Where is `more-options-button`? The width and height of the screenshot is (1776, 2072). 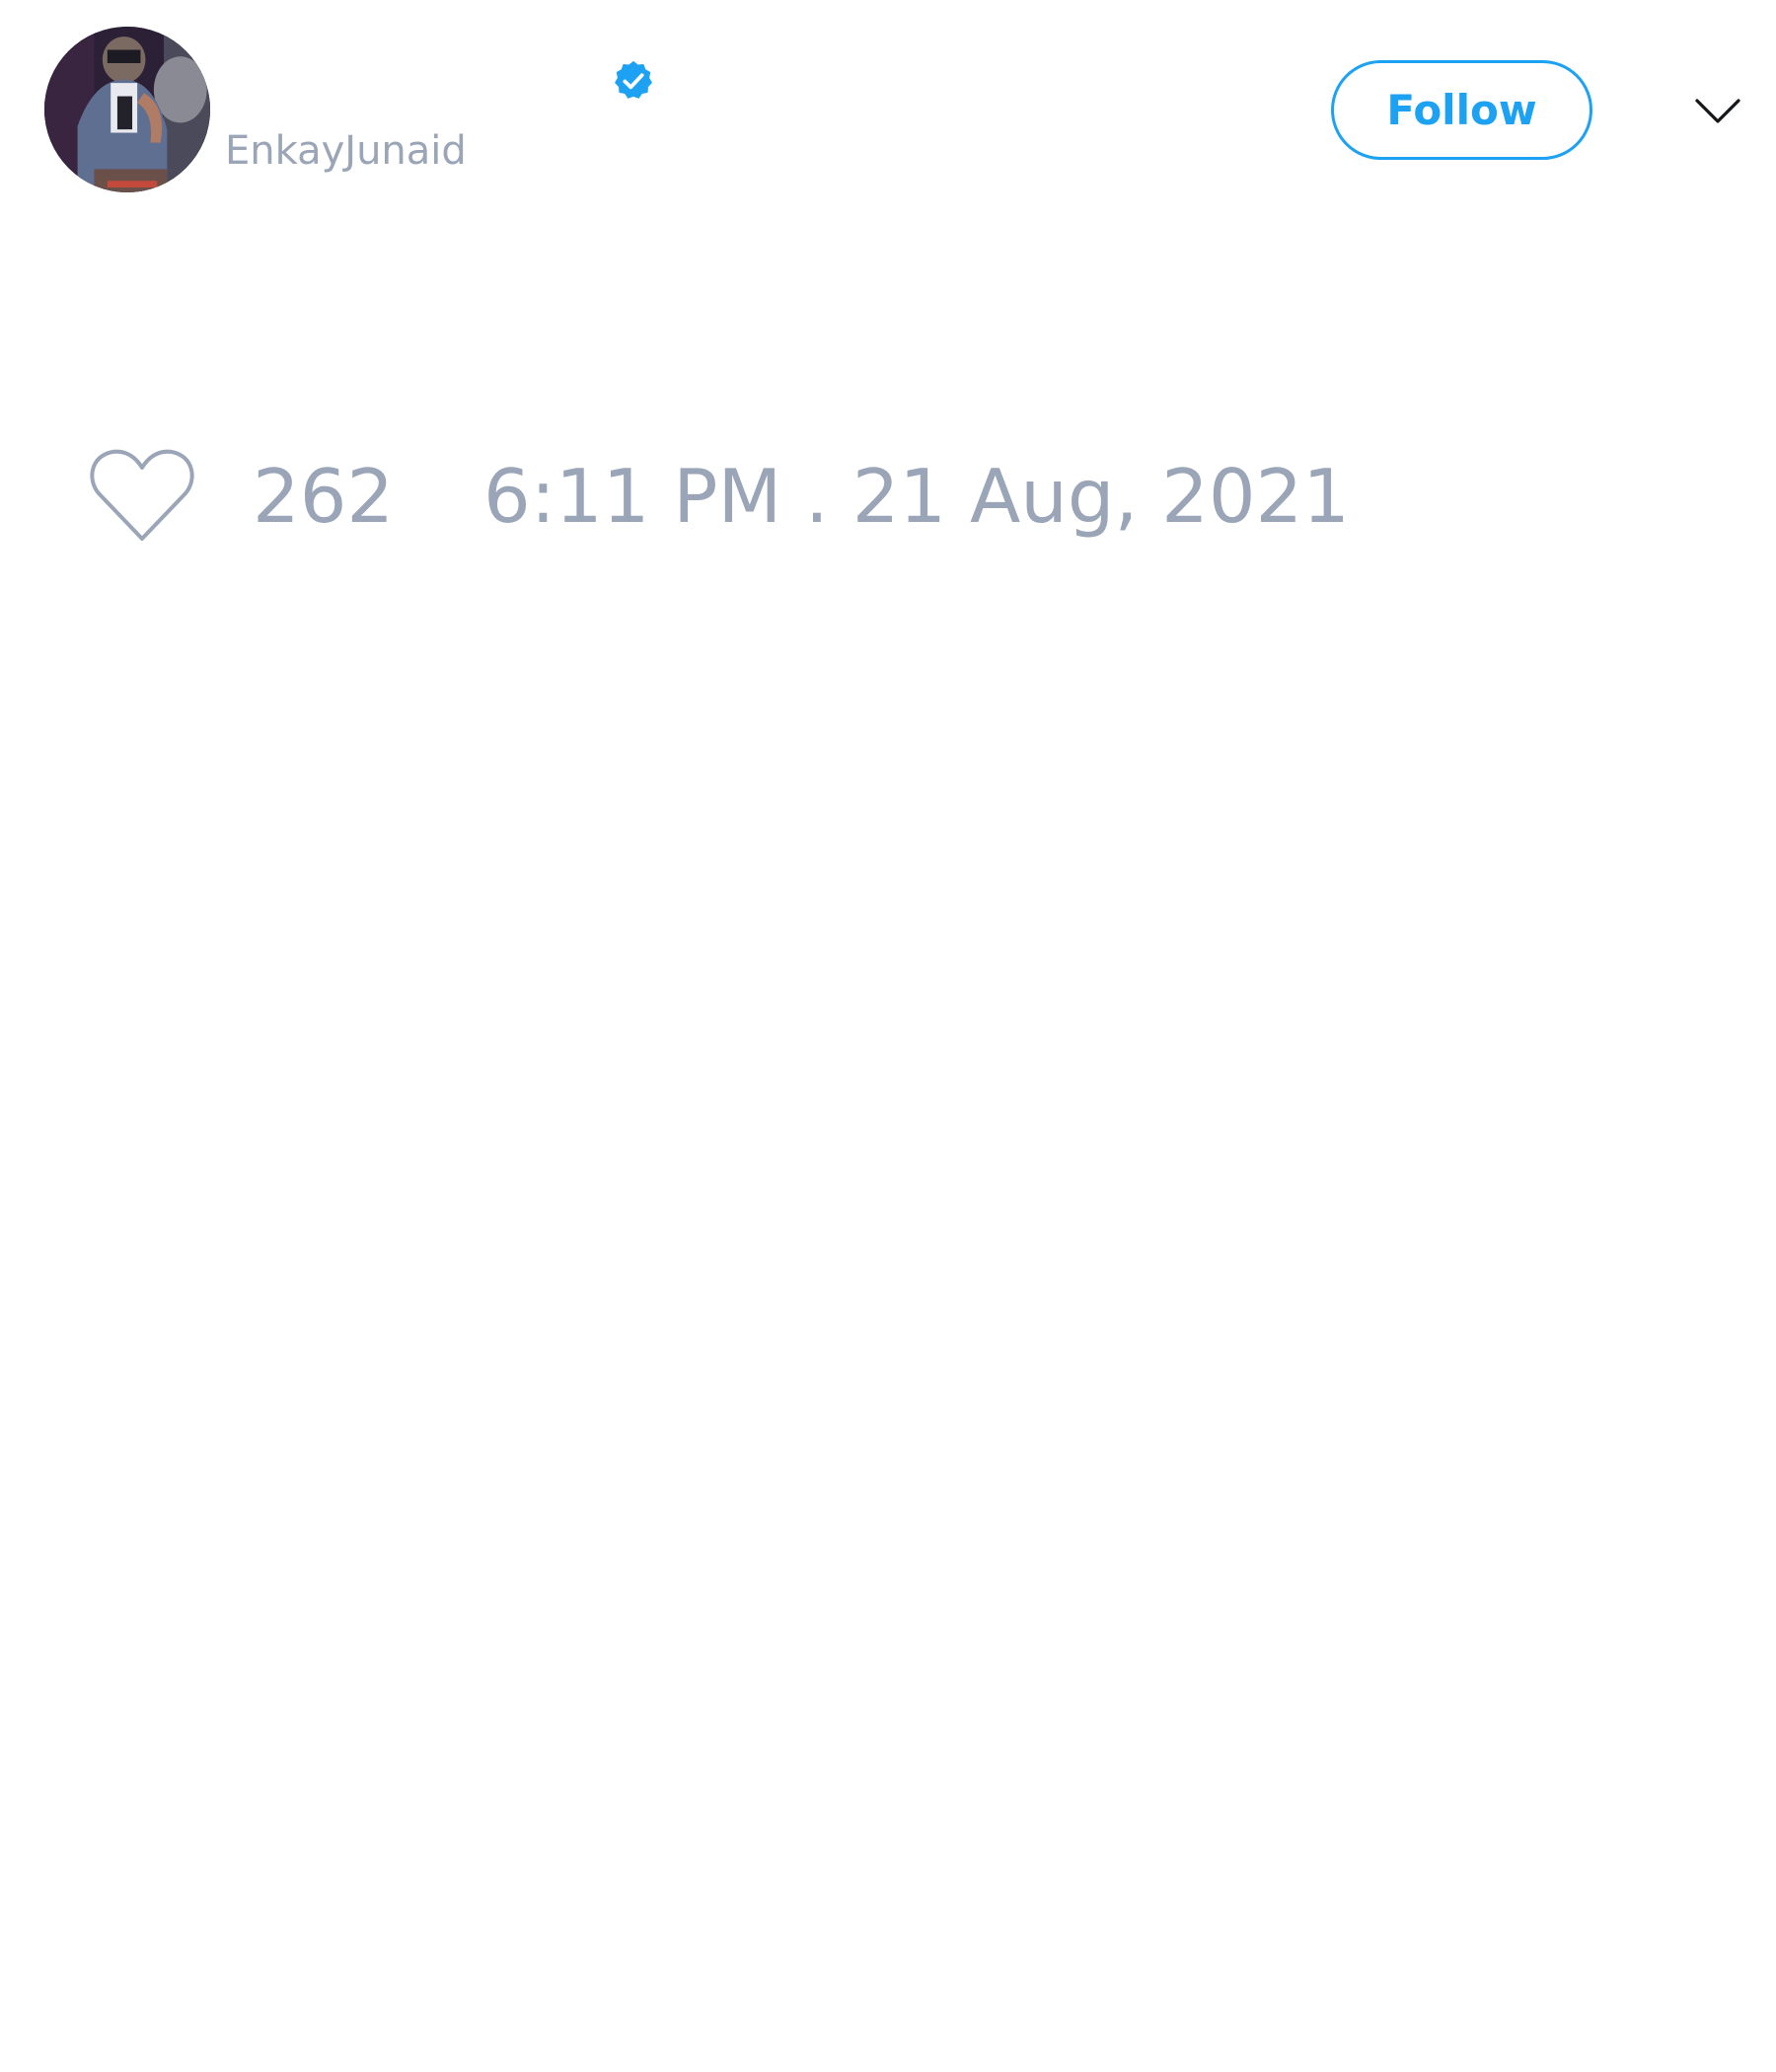
more-options-button is located at coordinates (1718, 112).